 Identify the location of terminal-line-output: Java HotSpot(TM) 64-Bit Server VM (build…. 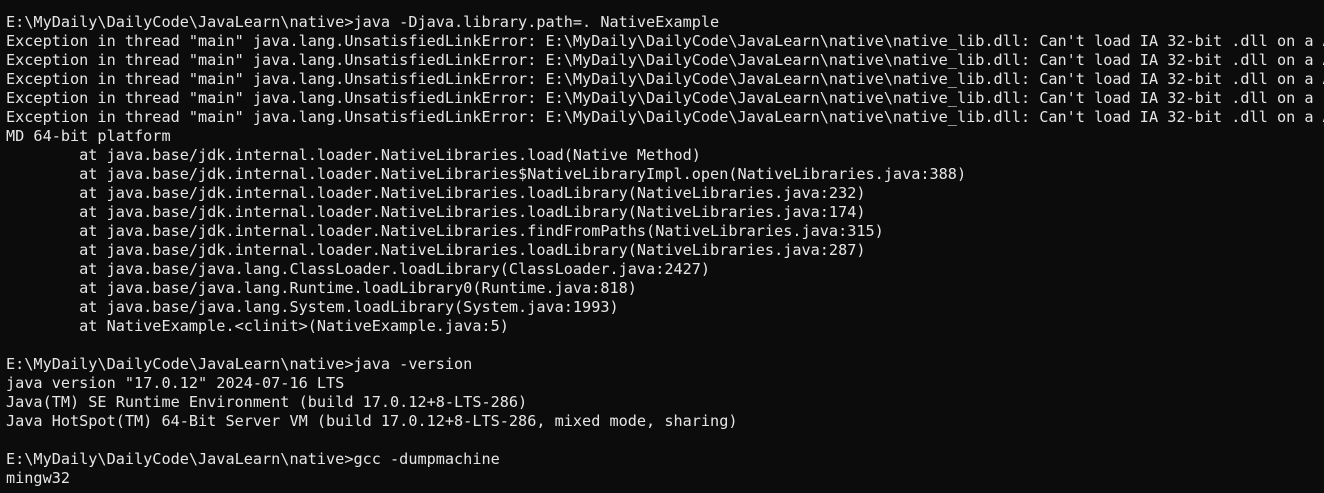
(372, 421).